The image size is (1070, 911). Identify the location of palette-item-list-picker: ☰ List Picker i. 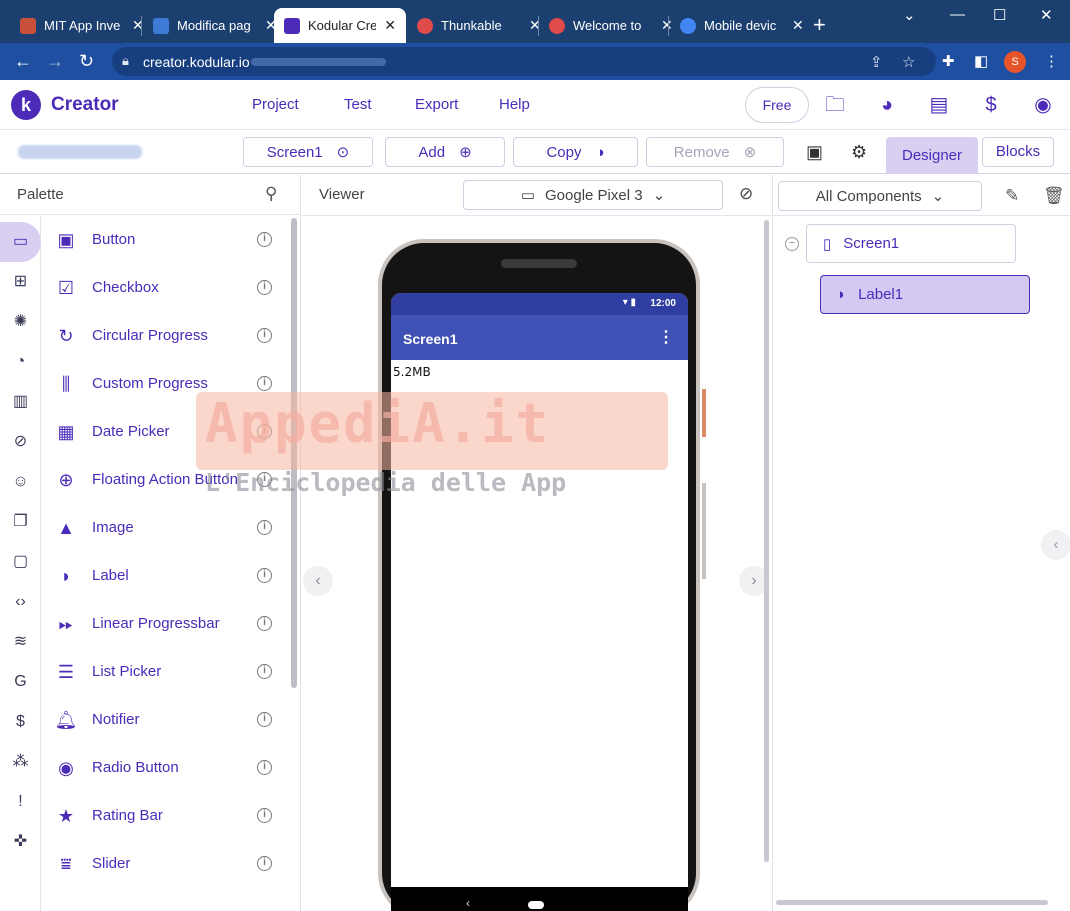
(167, 672).